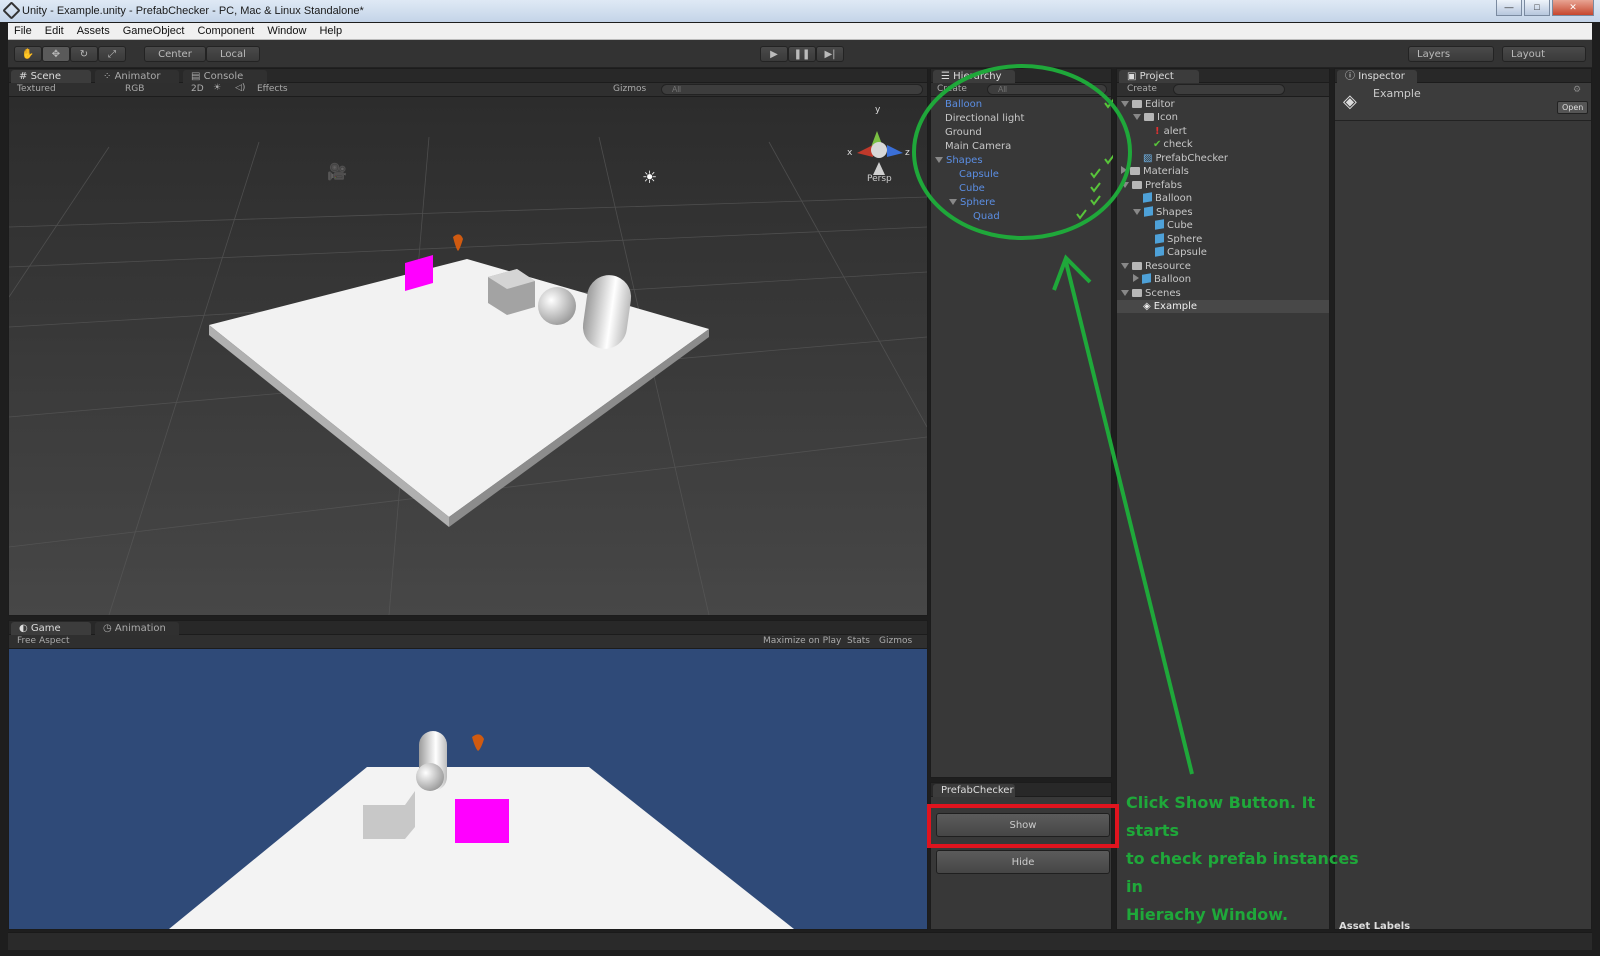 The height and width of the screenshot is (956, 1600). Describe the element at coordinates (774, 54) in the screenshot. I see `play-button: ▶` at that location.